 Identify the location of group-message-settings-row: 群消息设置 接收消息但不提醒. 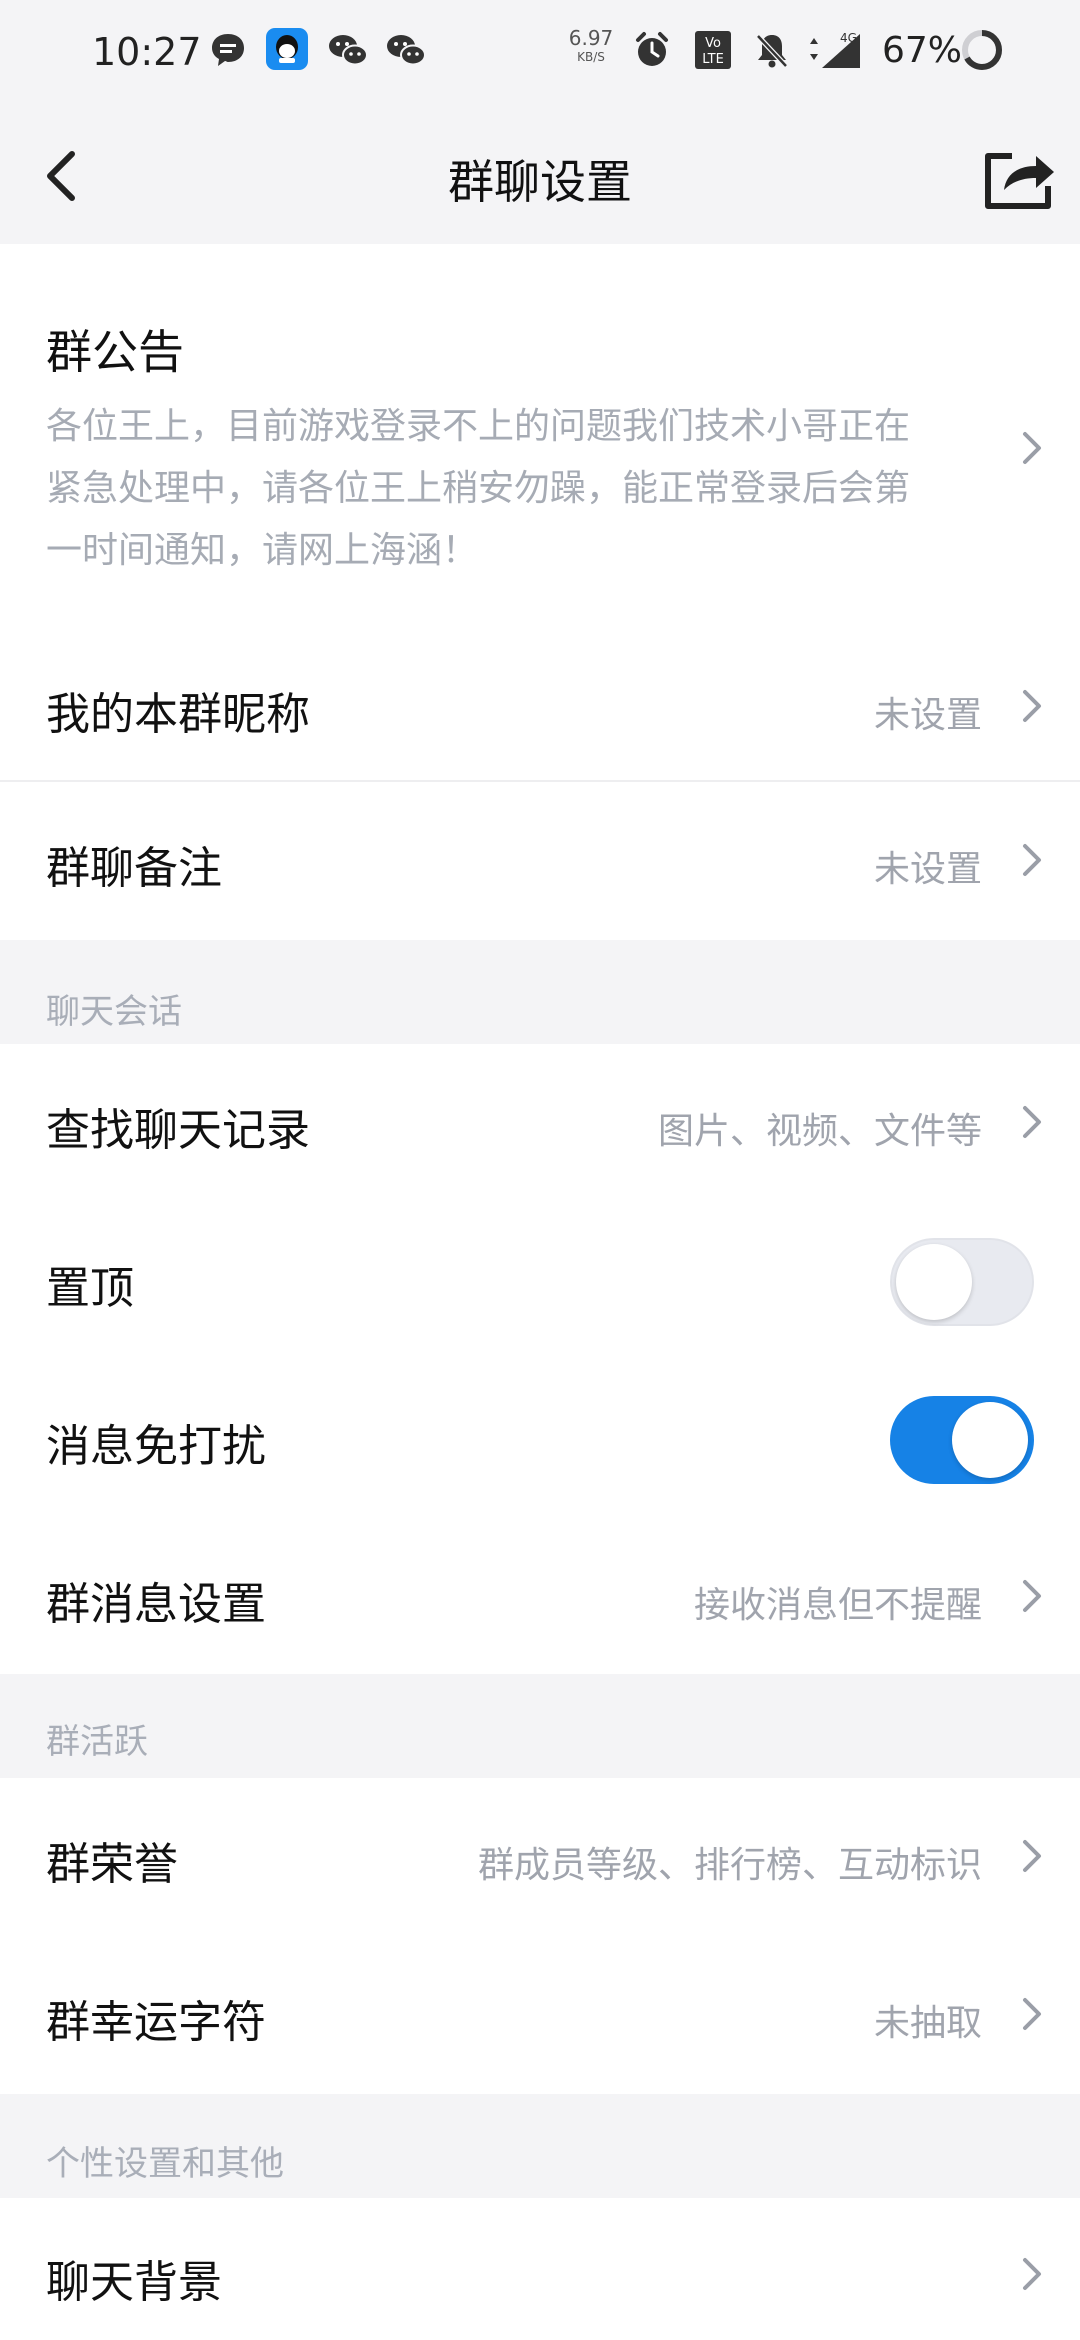
(540, 1596).